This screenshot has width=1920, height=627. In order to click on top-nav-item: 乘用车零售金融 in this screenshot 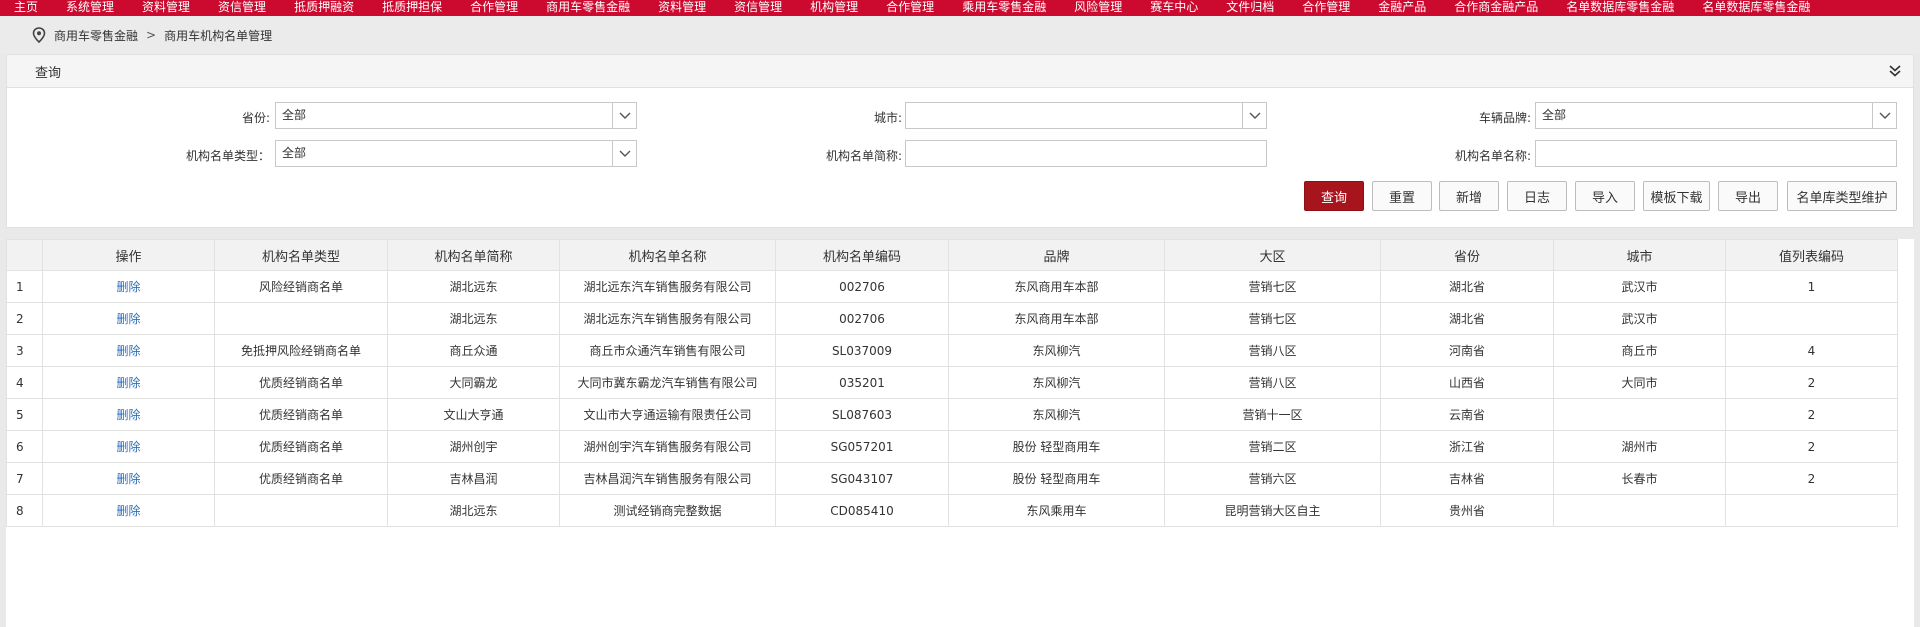, I will do `click(1004, 7)`.